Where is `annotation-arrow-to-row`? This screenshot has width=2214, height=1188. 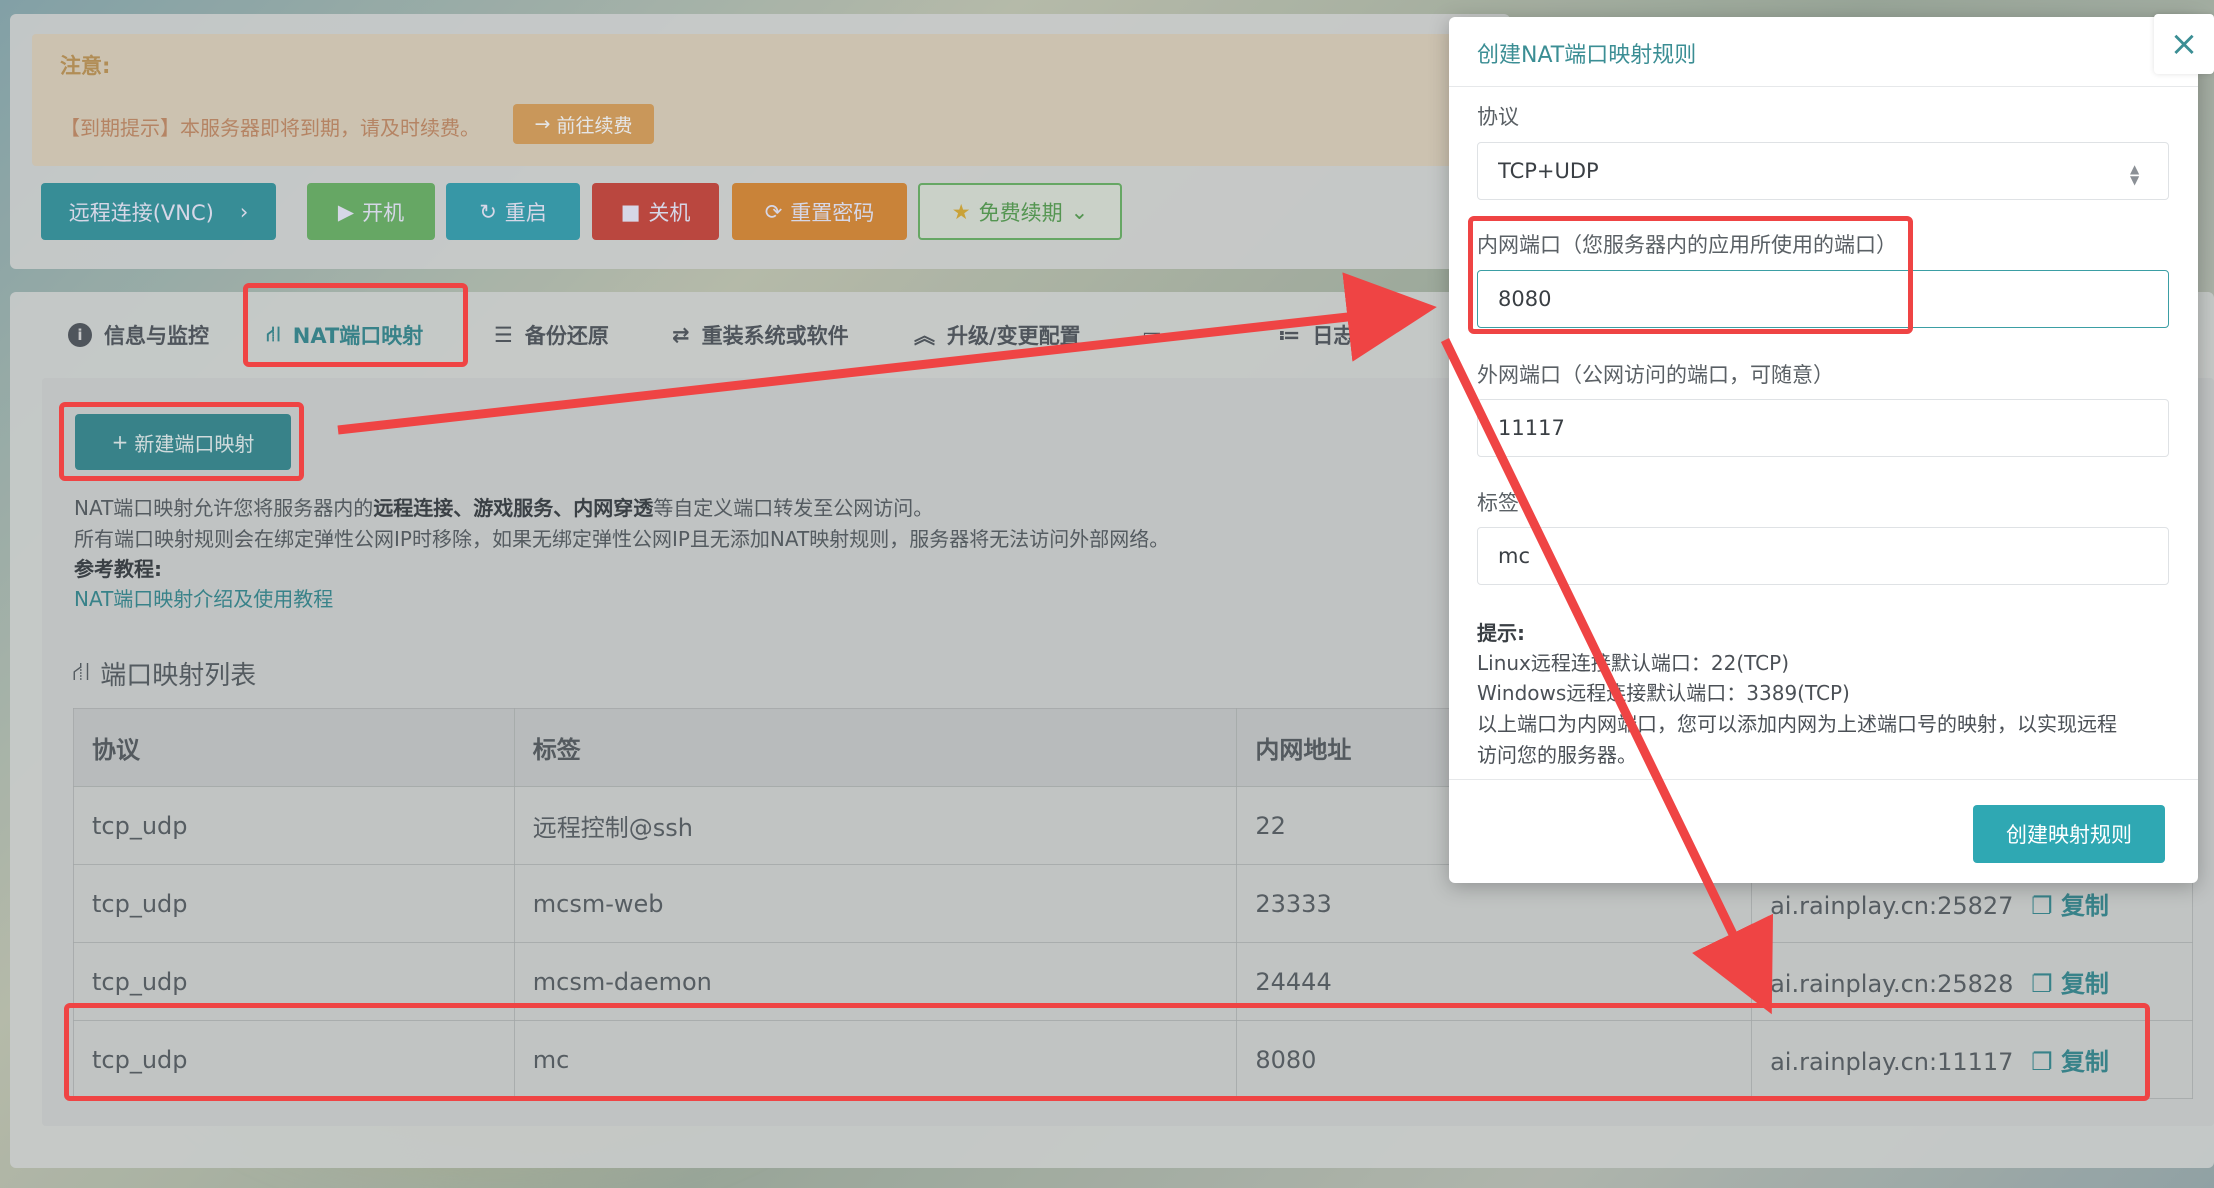
annotation-arrow-to-row is located at coordinates (1607, 676).